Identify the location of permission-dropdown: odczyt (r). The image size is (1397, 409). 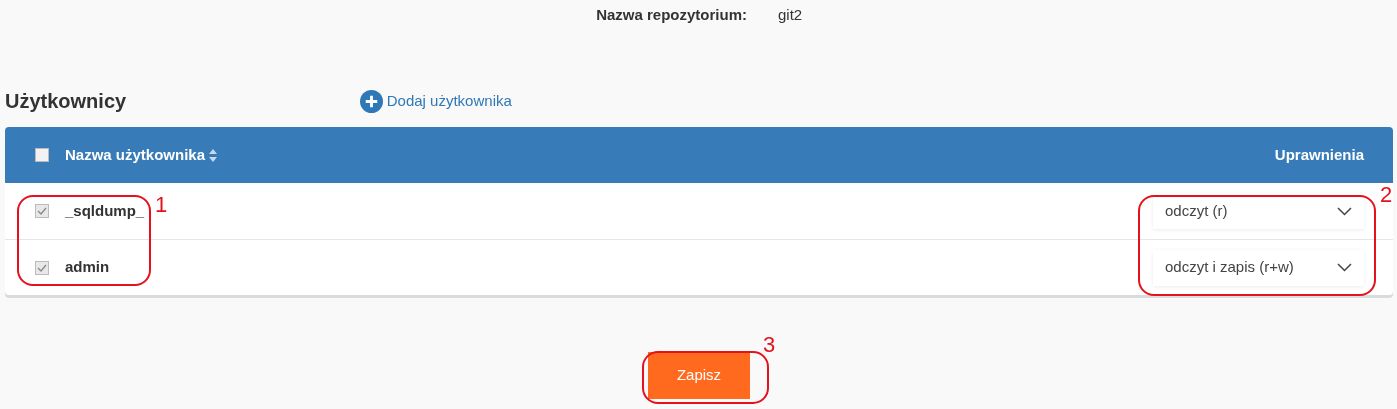
(1258, 211).